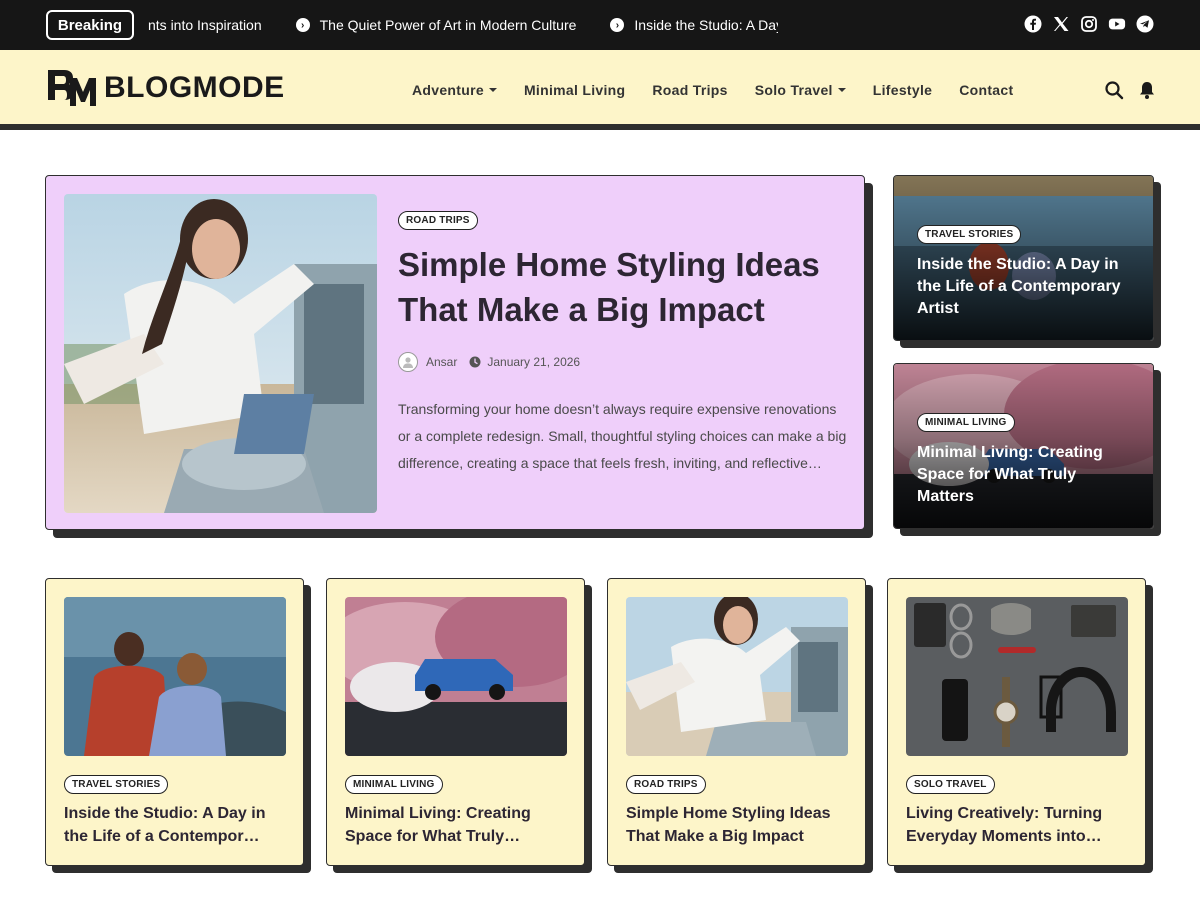  I want to click on author-name: Ansar, so click(441, 362).